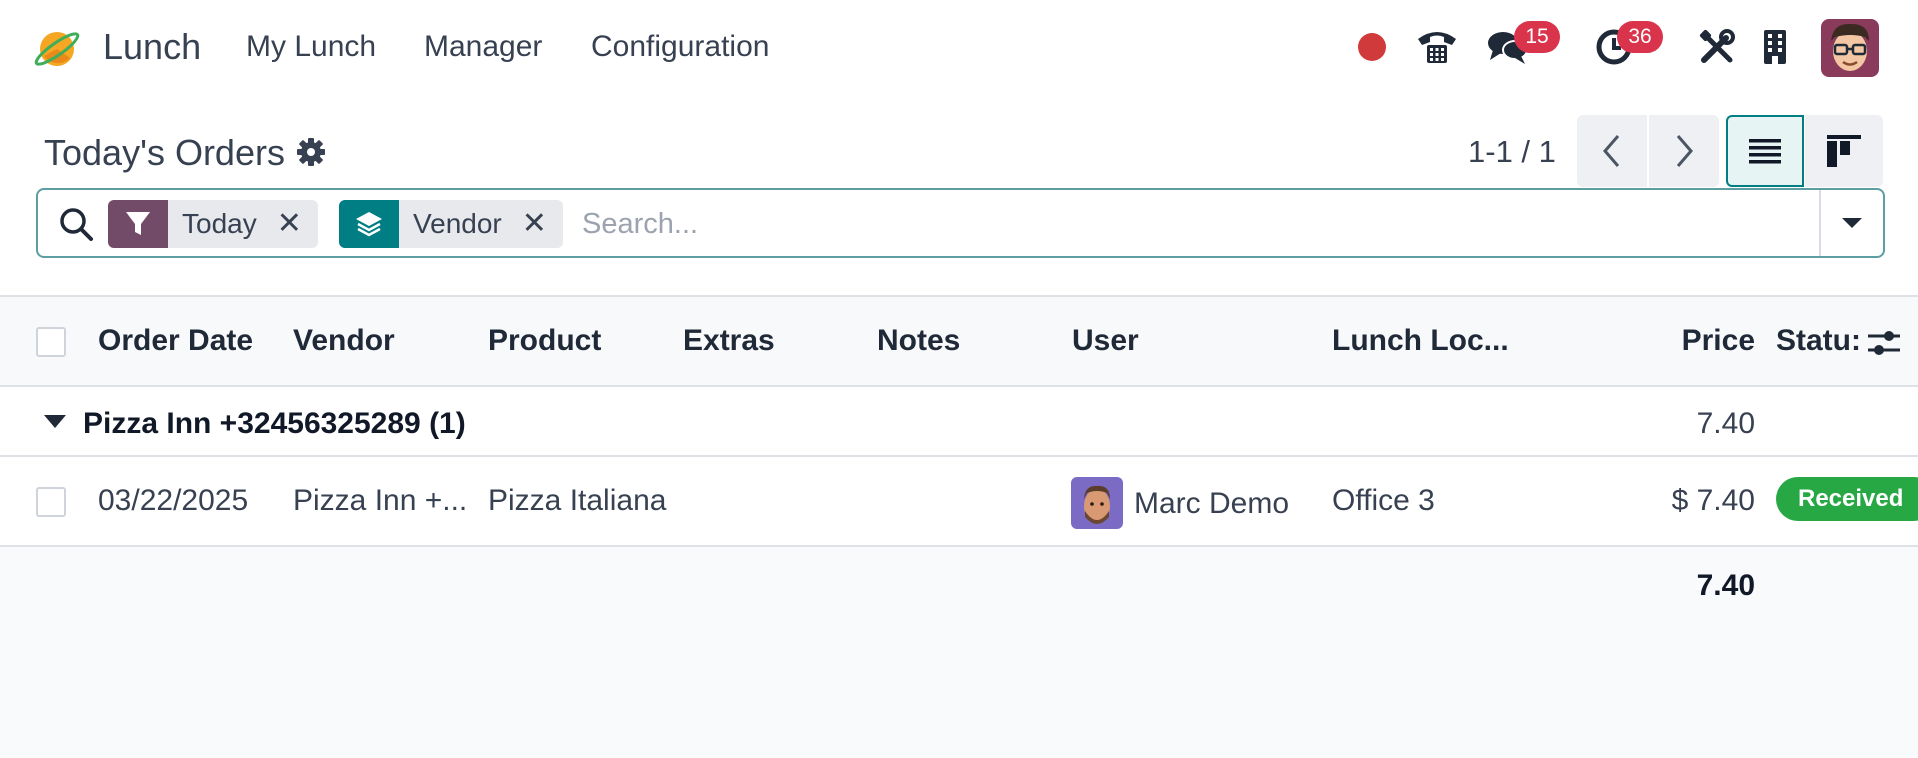 The image size is (1918, 758). What do you see at coordinates (344, 341) in the screenshot?
I see `column-vendor: Vendor` at bounding box center [344, 341].